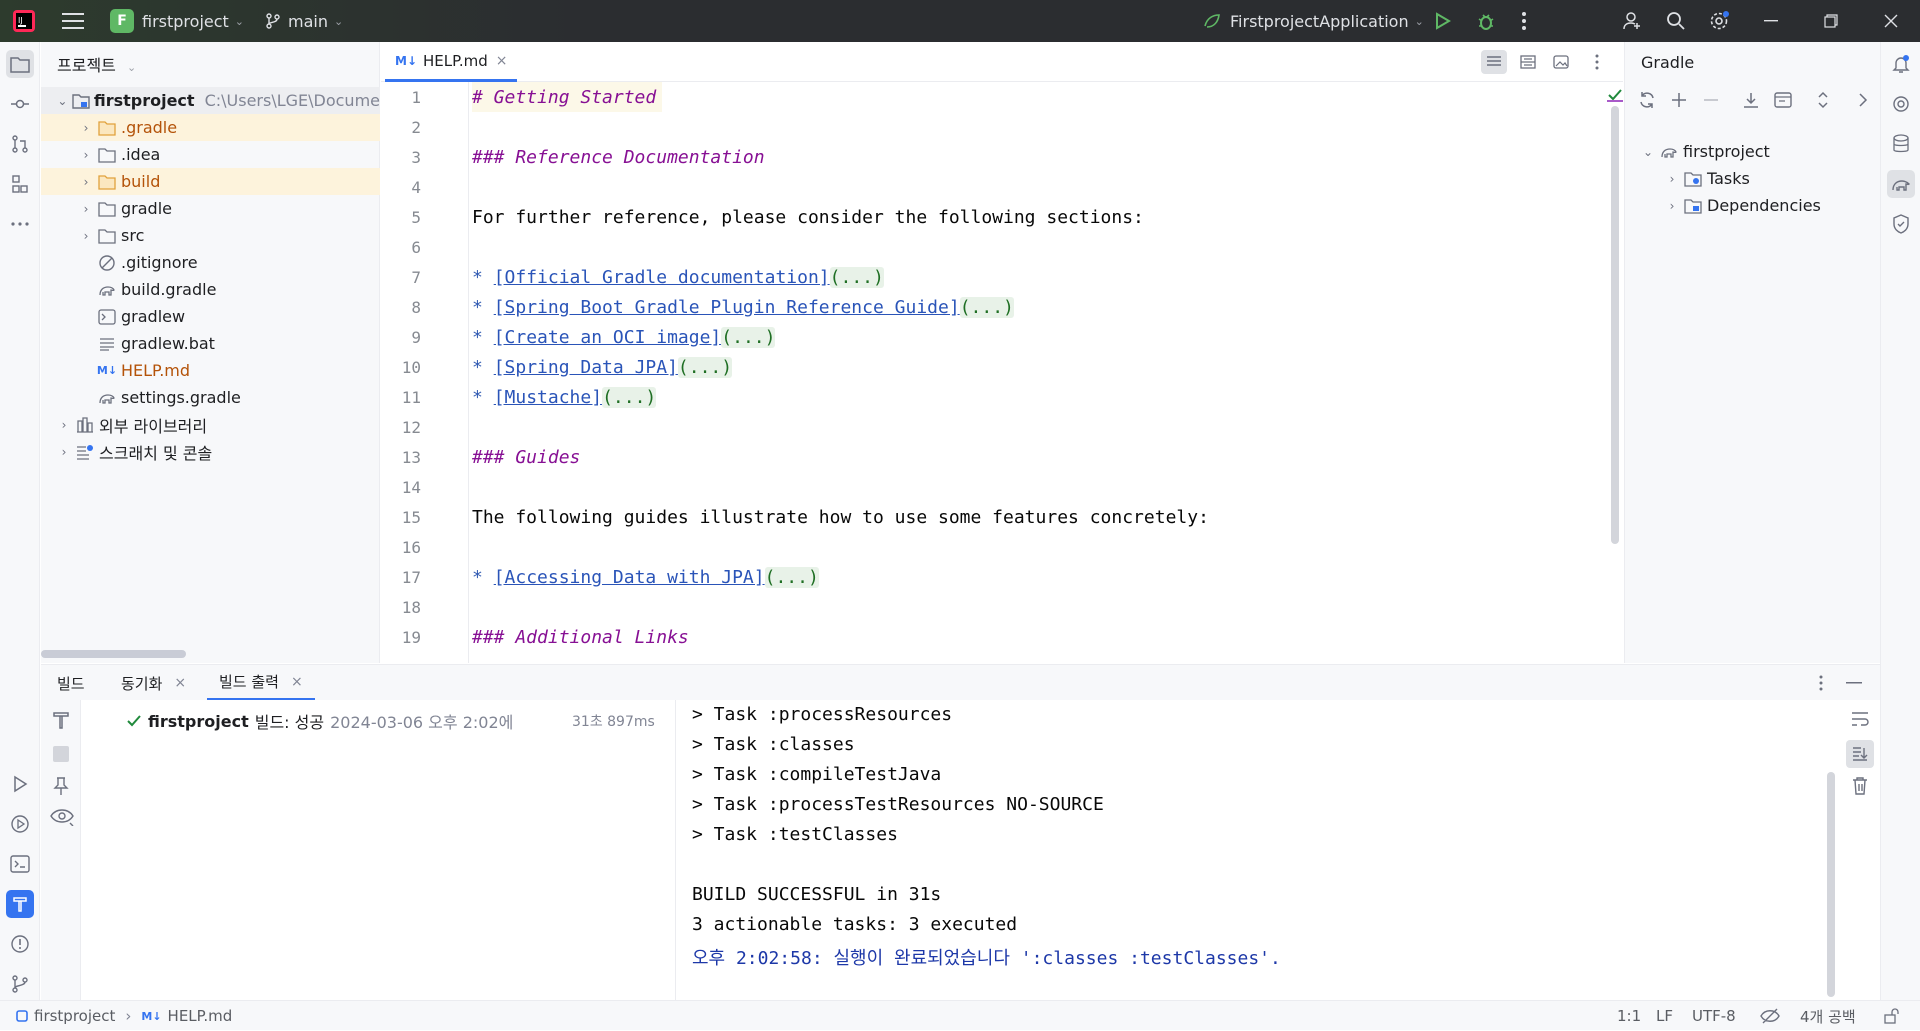  I want to click on tree-item-external-libraries: › 외부 라이브러리, so click(210, 424).